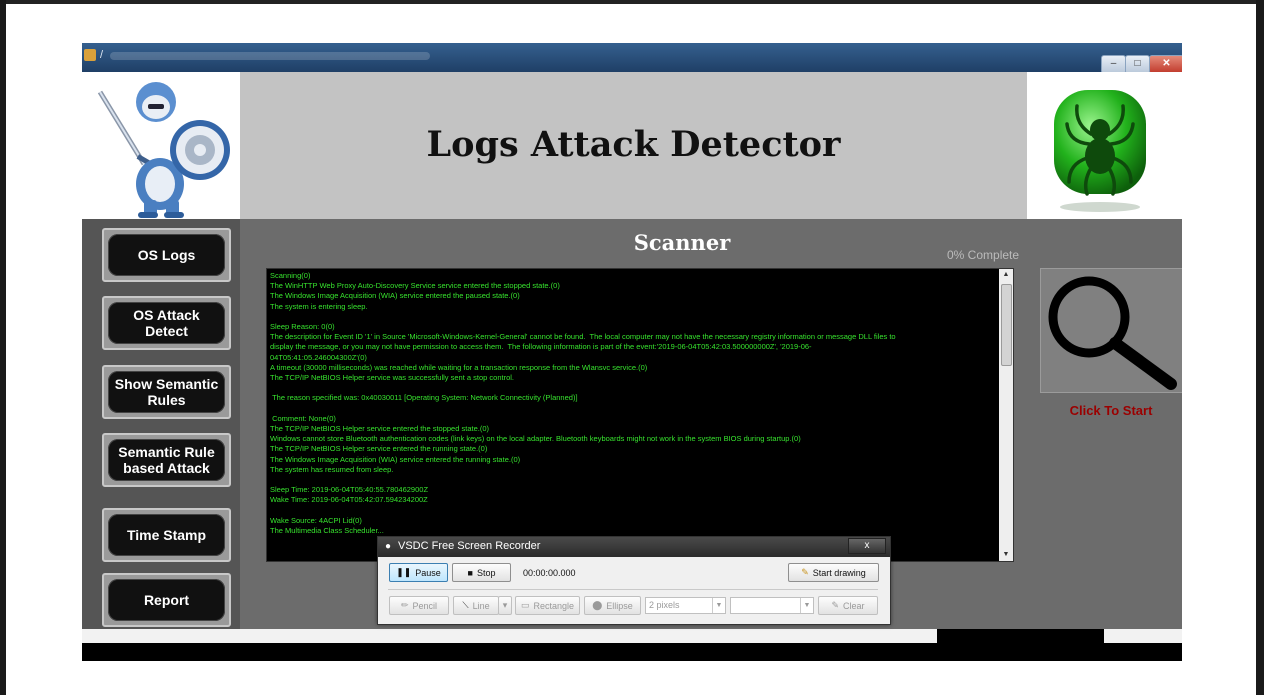  Describe the element at coordinates (1260, 347) in the screenshot. I see `screen-right-edge` at that location.